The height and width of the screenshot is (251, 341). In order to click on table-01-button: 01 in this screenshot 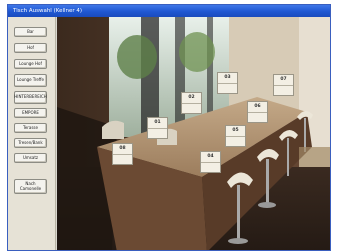, I will do `click(157, 128)`.